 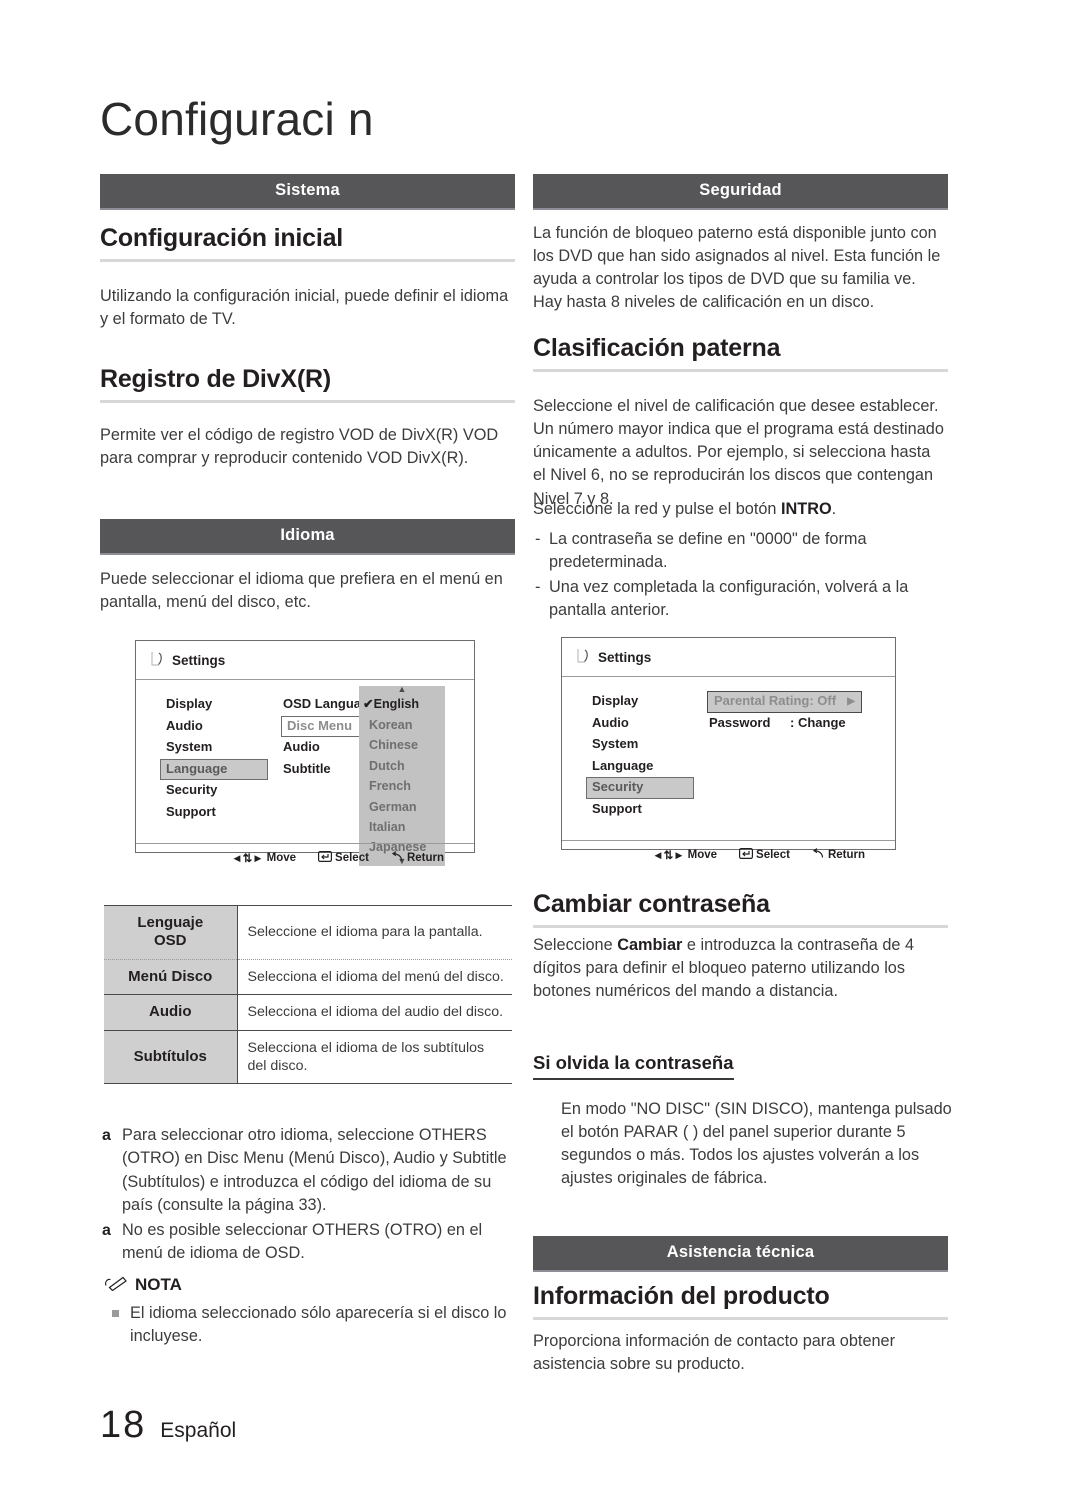 I want to click on osd-row-value: : Off, so click(x=823, y=700).